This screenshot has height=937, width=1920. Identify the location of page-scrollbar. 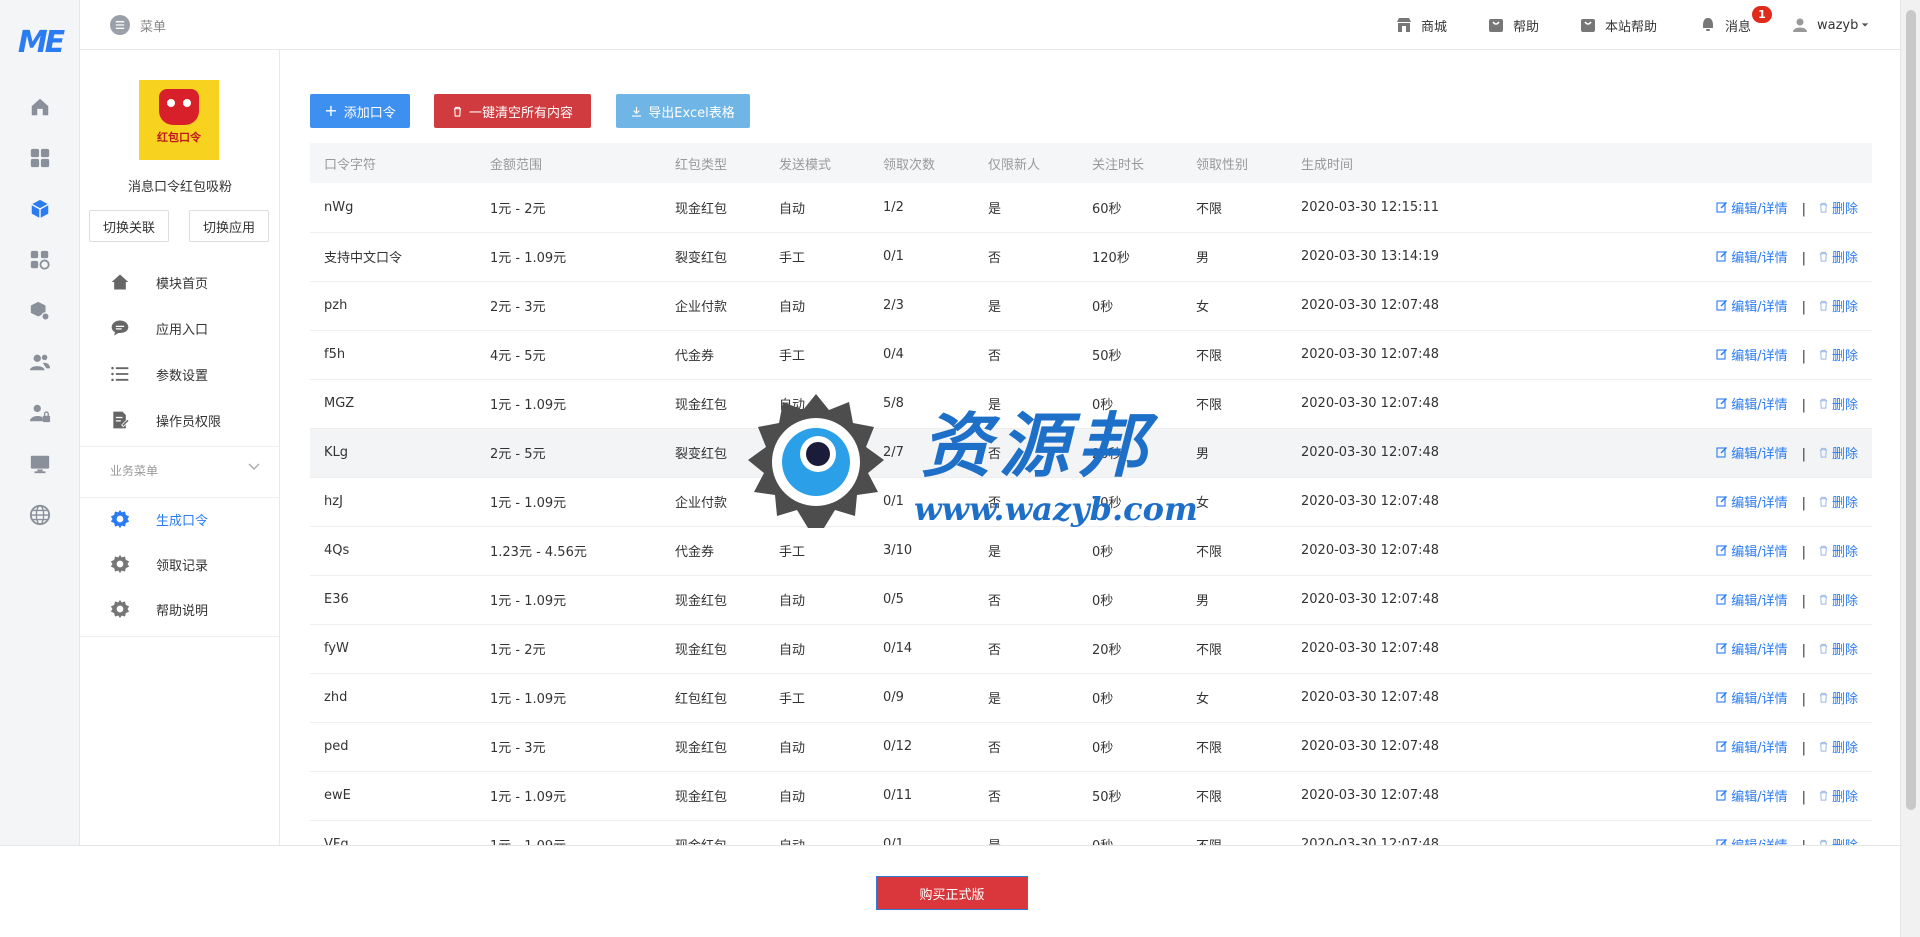
(1910, 468).